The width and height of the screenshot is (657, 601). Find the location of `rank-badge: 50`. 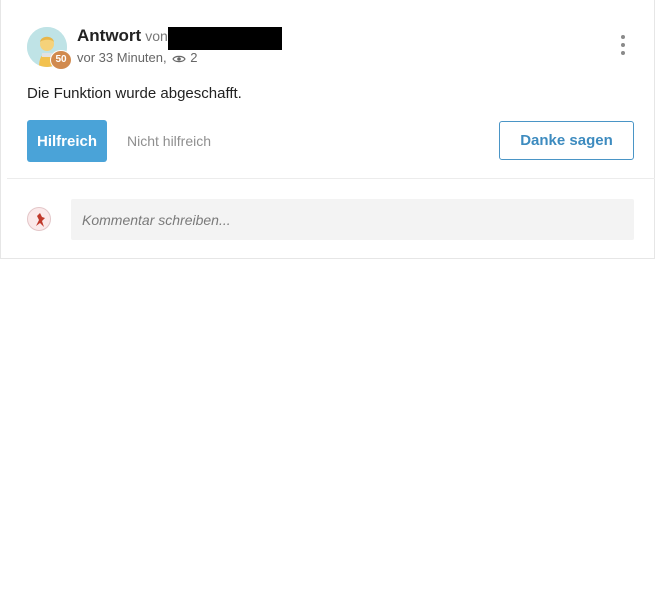

rank-badge: 50 is located at coordinates (61, 60).